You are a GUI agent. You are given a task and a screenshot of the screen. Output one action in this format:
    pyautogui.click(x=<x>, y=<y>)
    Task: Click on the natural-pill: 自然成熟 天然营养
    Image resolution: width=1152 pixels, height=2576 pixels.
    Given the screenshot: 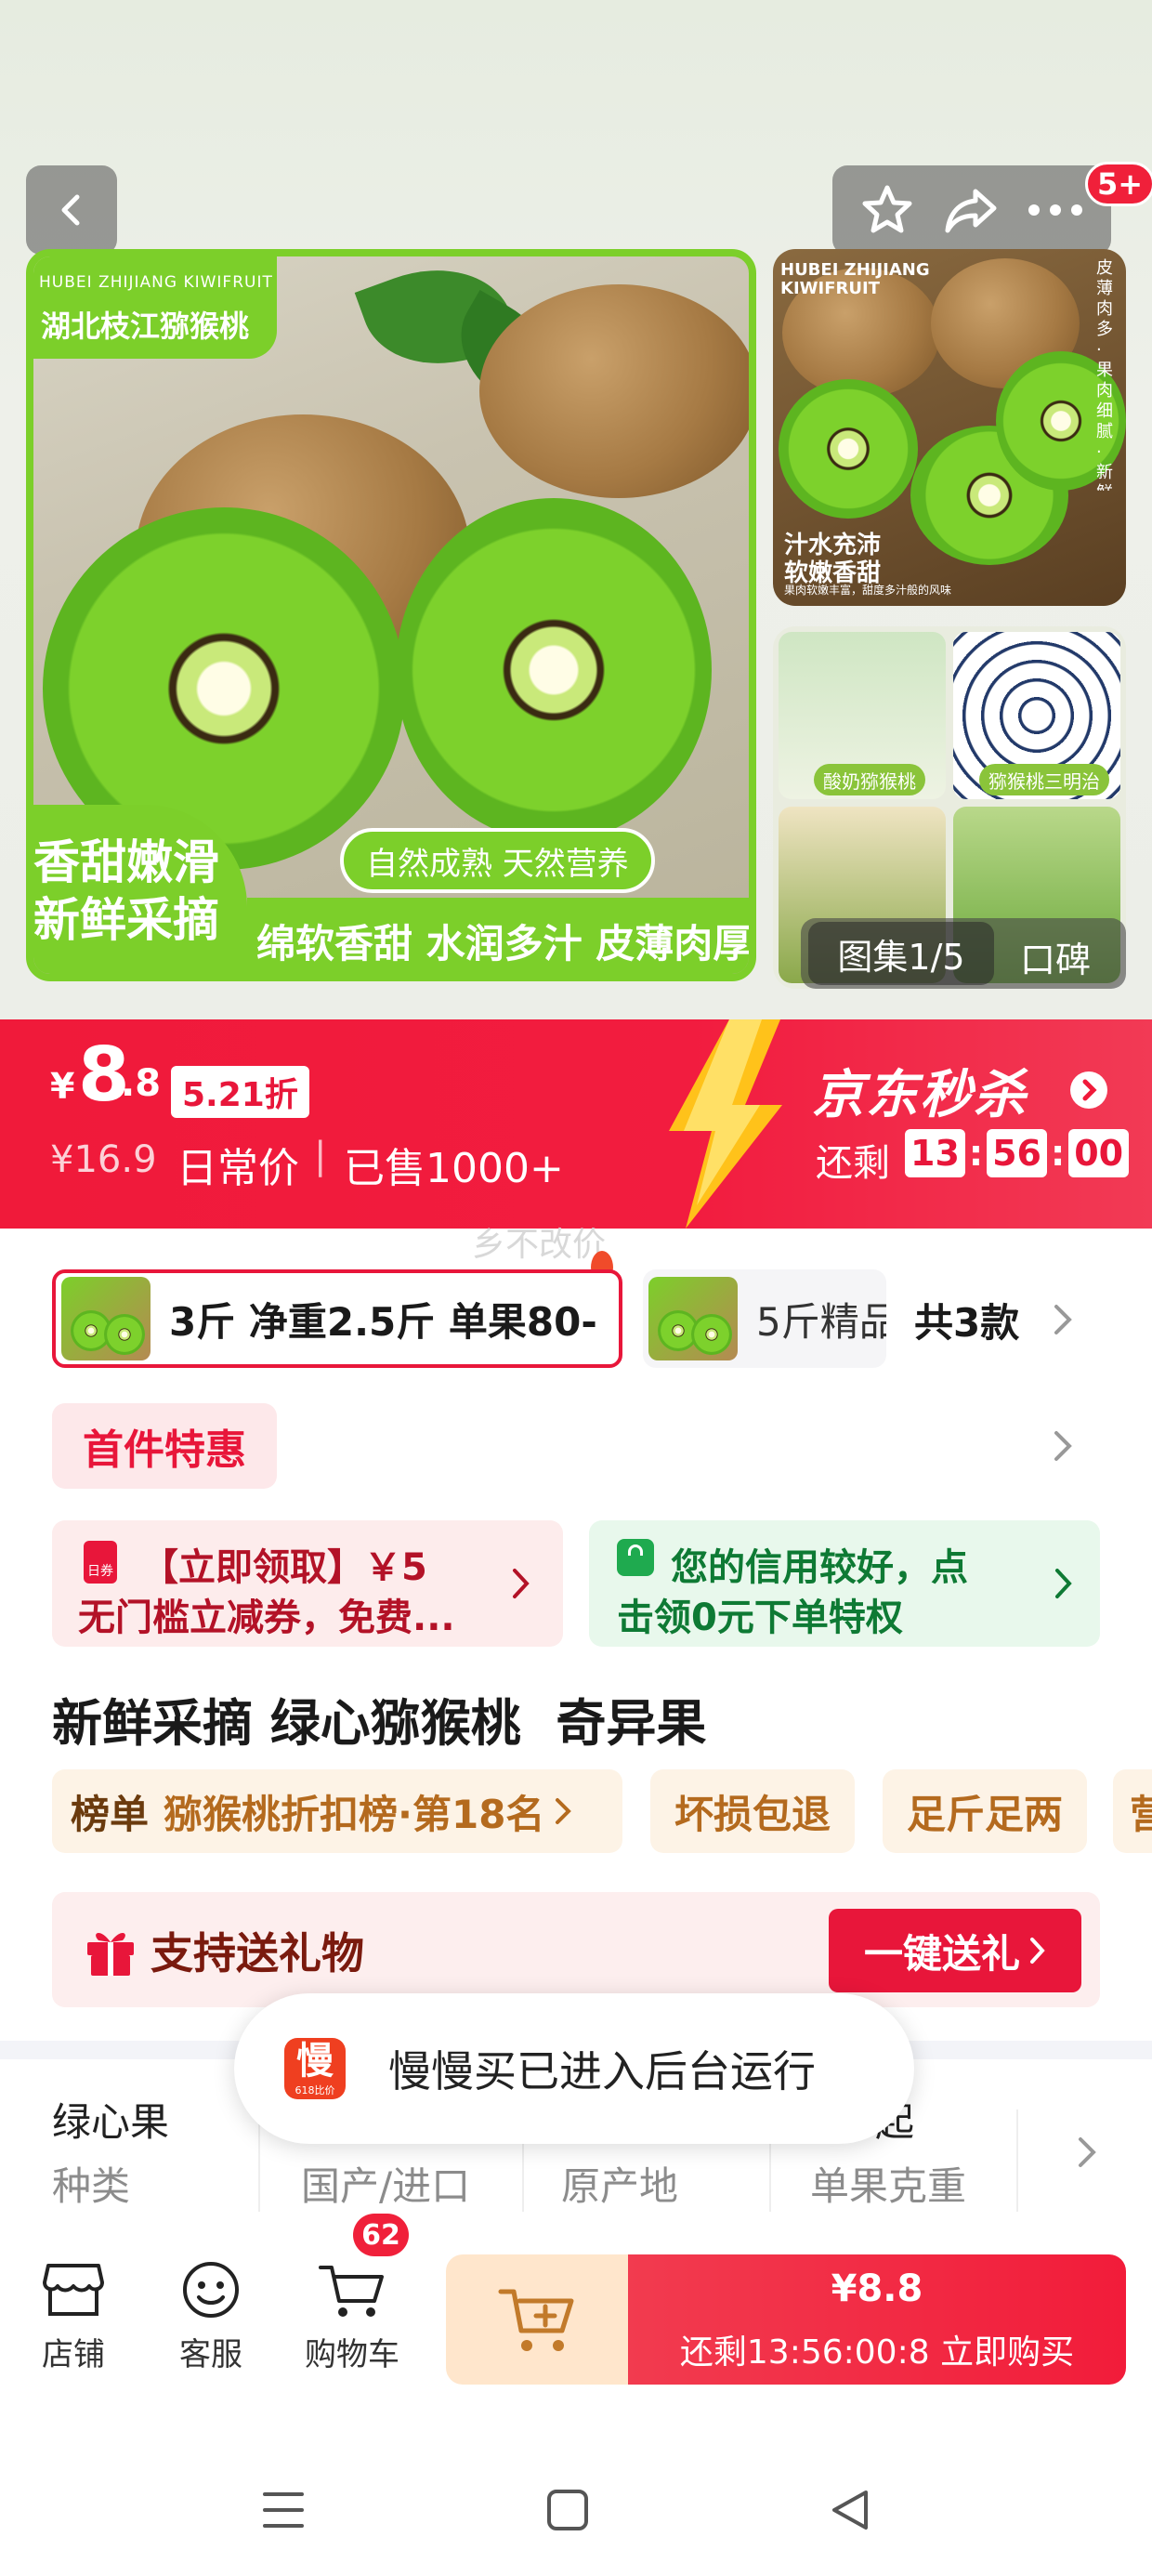 What is the action you would take?
    pyautogui.click(x=497, y=860)
    